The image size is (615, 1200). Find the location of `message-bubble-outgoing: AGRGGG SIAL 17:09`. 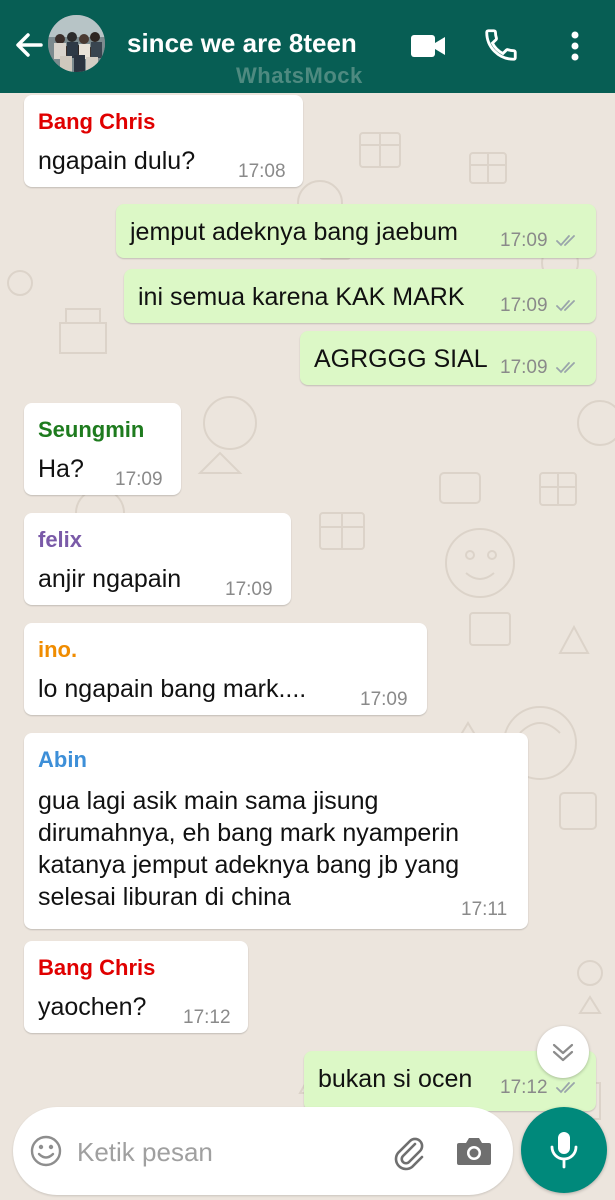

message-bubble-outgoing: AGRGGG SIAL 17:09 is located at coordinates (448, 358).